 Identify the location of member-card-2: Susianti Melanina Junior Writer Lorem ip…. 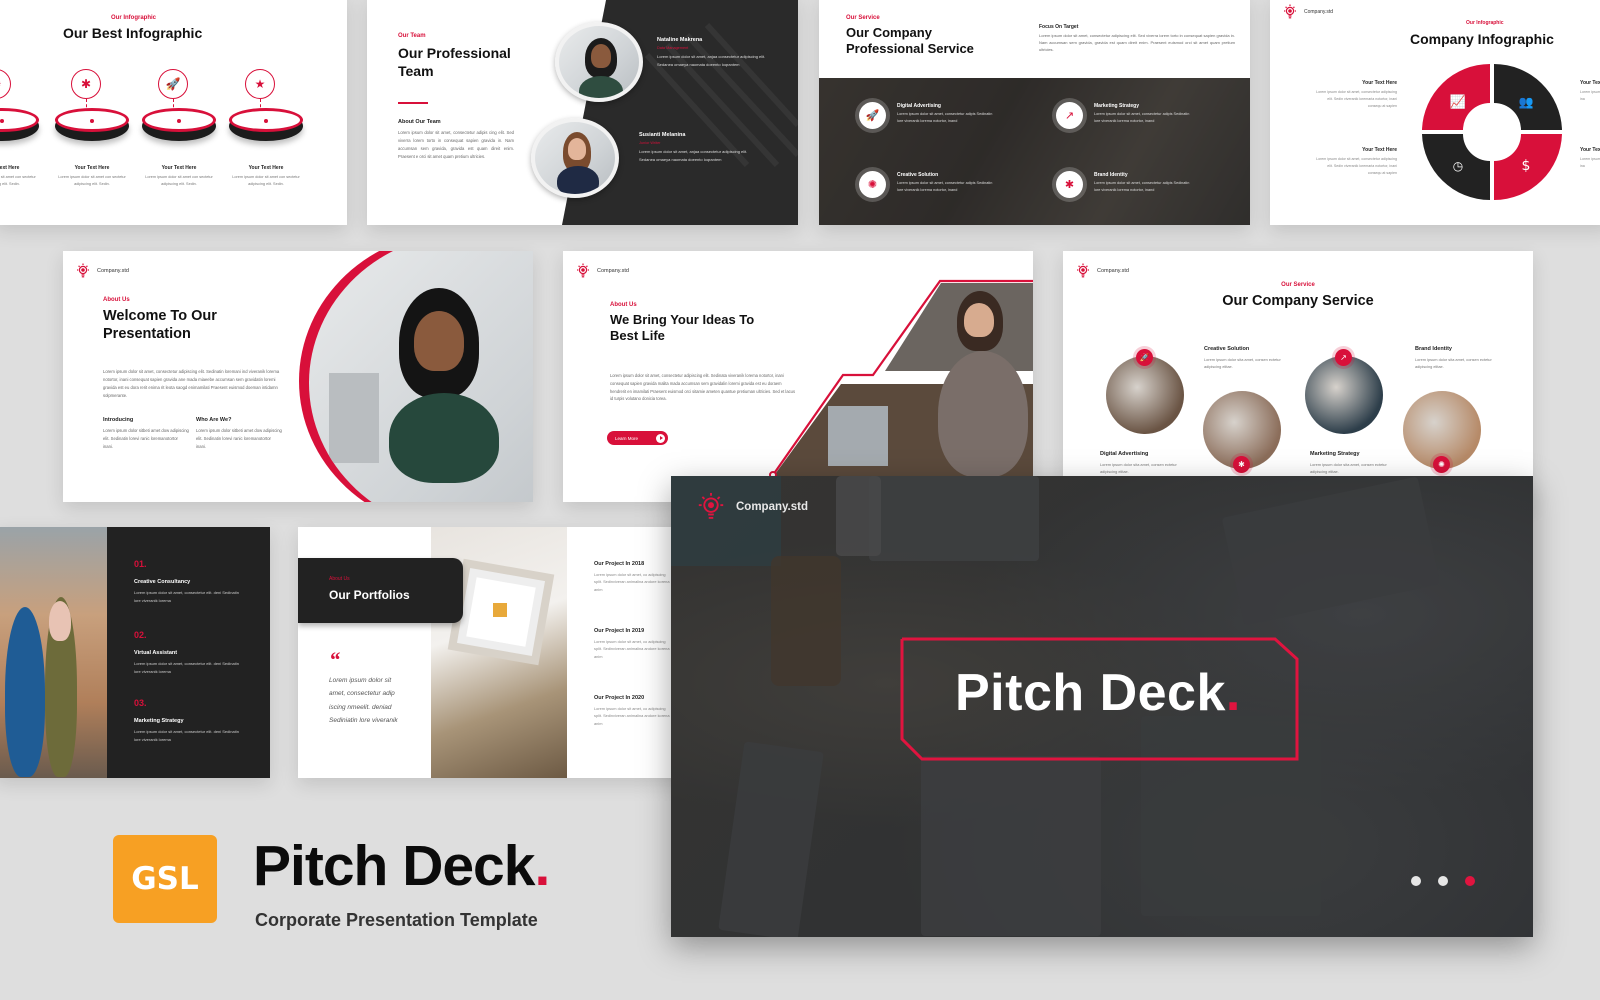
(694, 147).